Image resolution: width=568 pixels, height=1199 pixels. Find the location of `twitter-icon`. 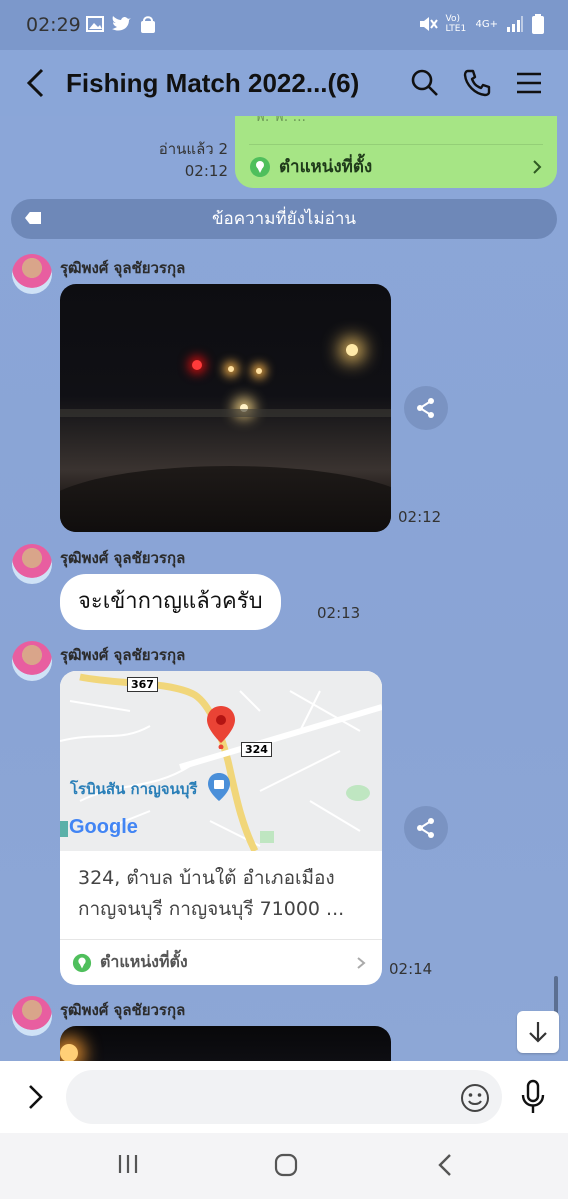

twitter-icon is located at coordinates (121, 23).